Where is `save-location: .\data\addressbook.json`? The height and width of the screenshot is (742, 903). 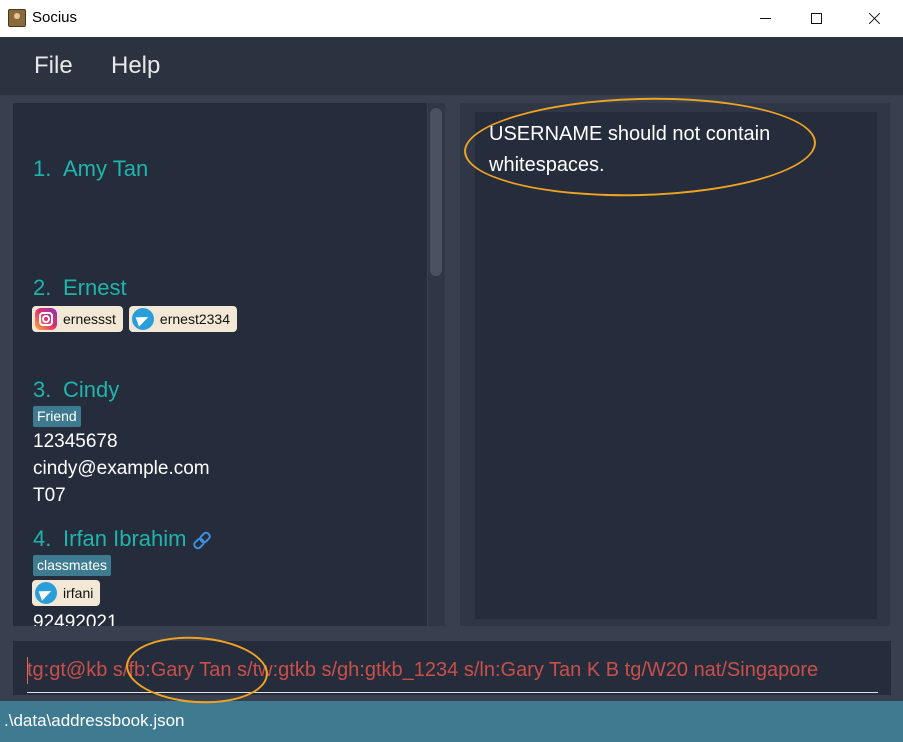
save-location: .\data\addressbook.json is located at coordinates (94, 720).